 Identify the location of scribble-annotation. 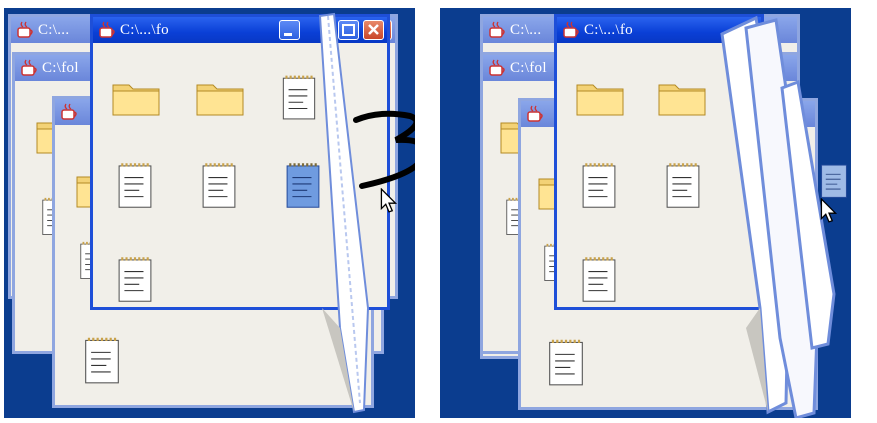
(384, 149).